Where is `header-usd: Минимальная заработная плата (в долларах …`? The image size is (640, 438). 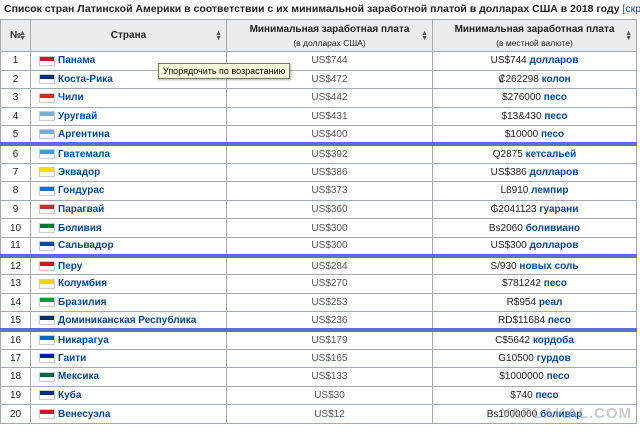 header-usd: Минимальная заработная плата (в долларах … is located at coordinates (329, 35).